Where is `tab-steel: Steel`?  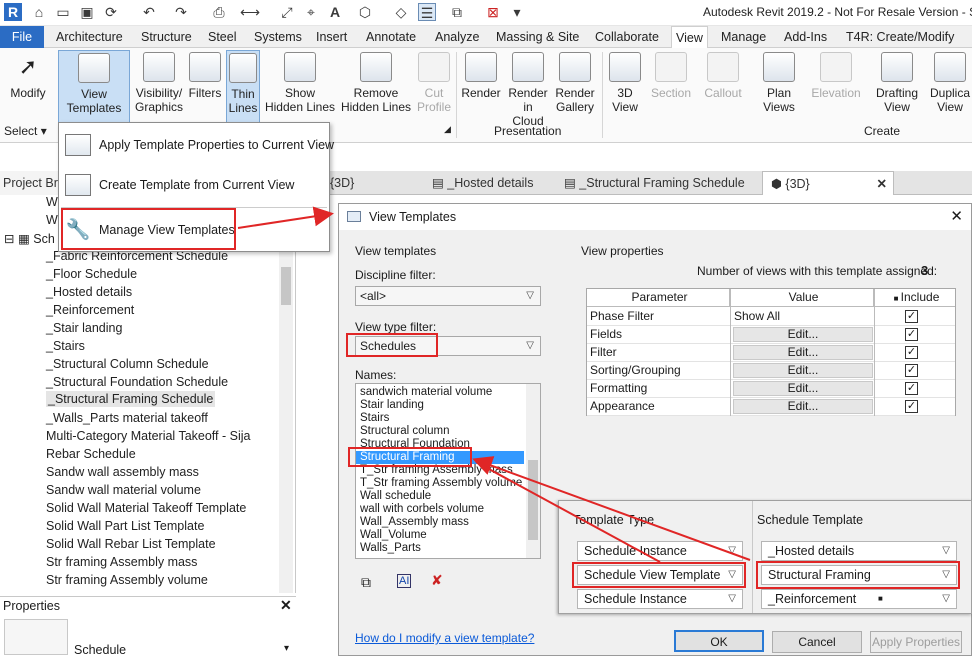 tab-steel: Steel is located at coordinates (222, 37).